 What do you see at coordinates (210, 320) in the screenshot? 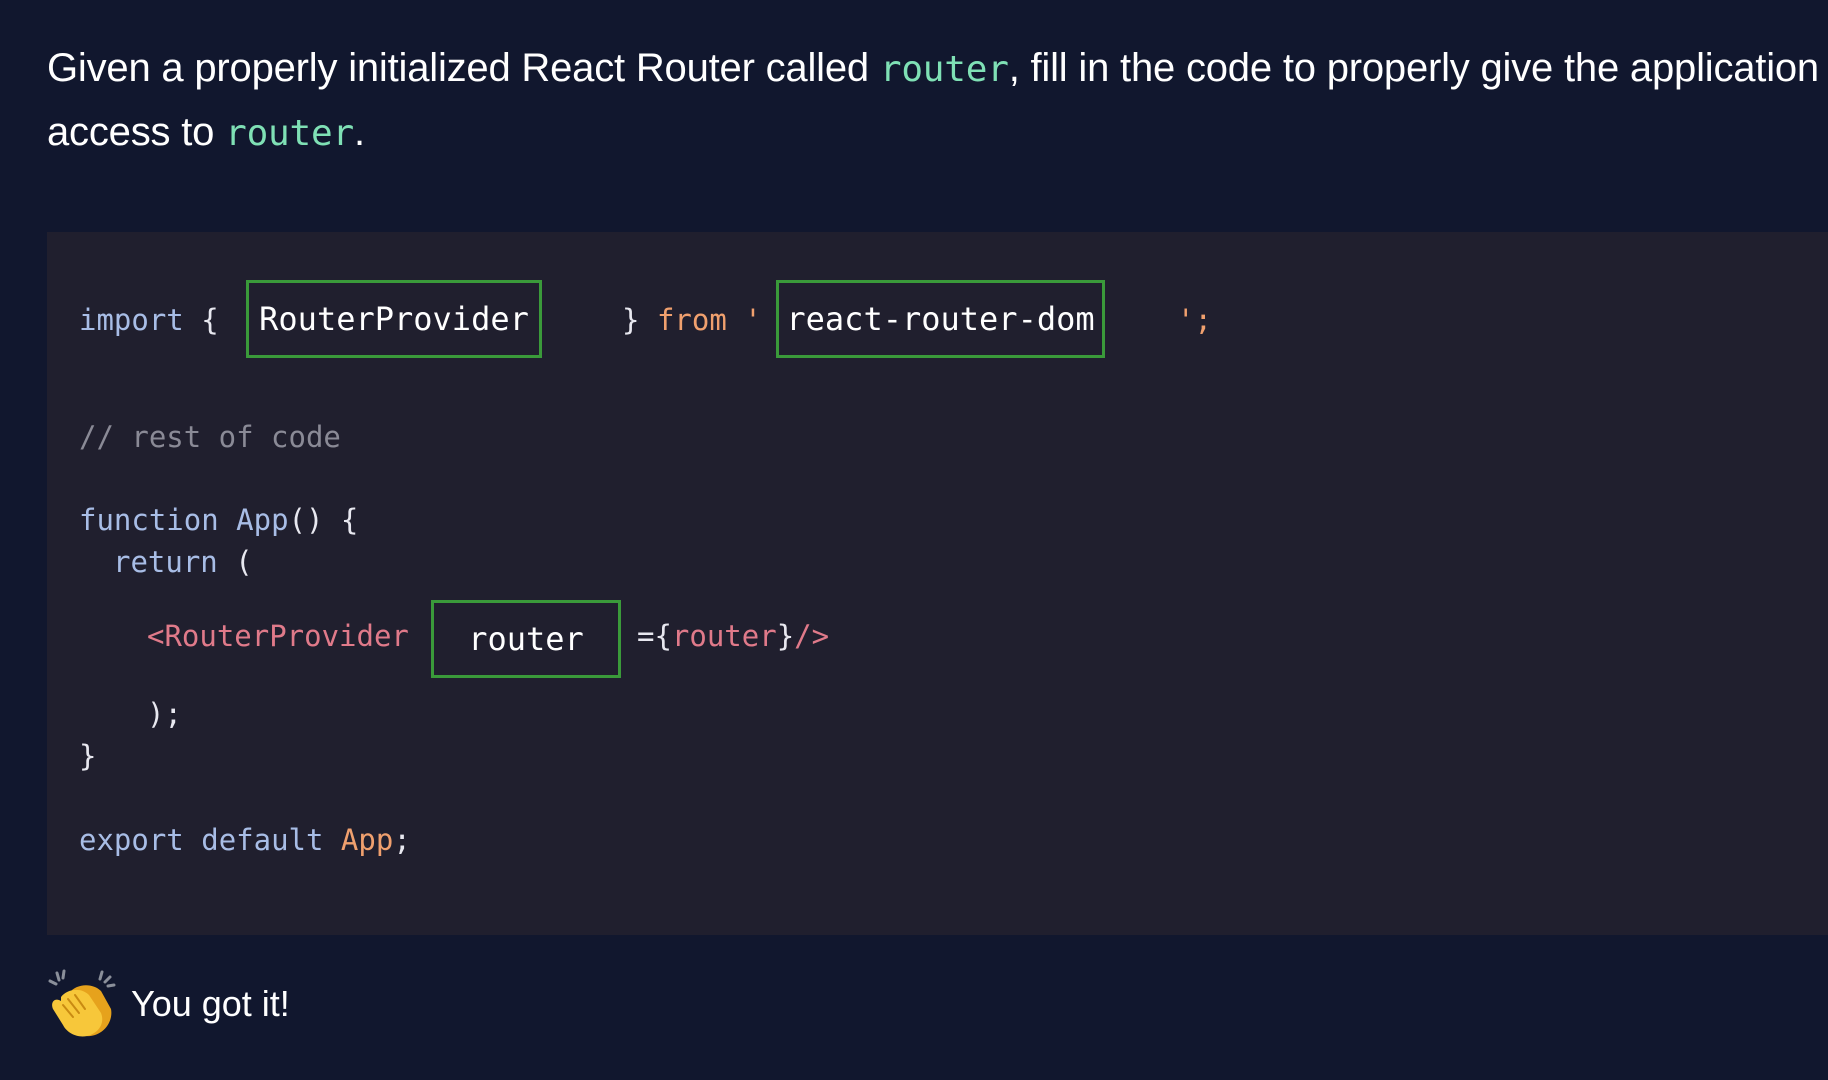
I see `open-brace: {` at bounding box center [210, 320].